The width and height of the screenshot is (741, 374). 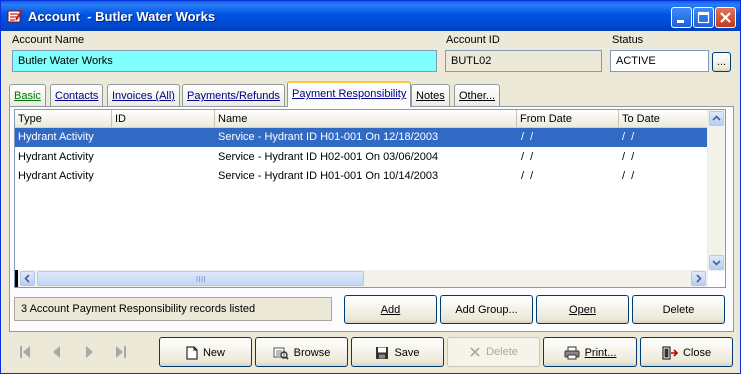 I want to click on browse-button: Browse, so click(x=301, y=352).